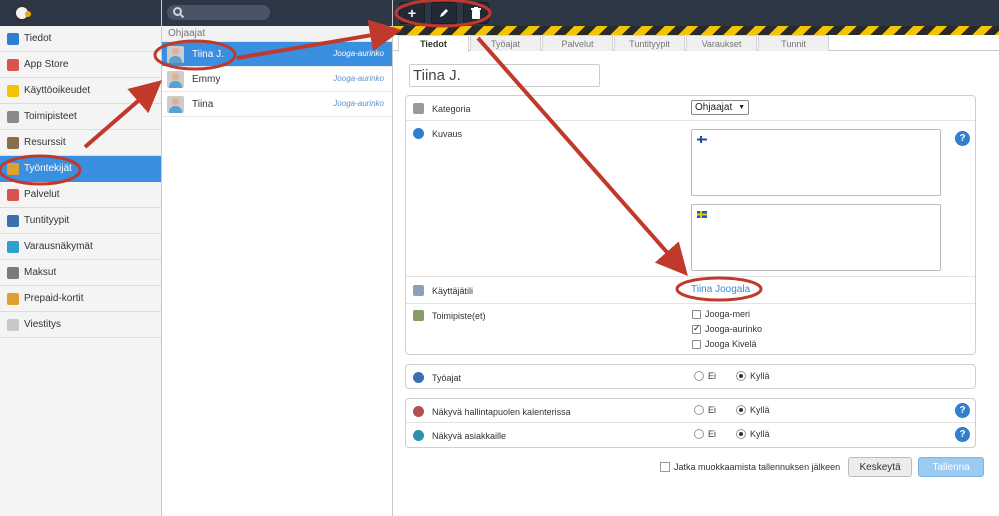 The image size is (999, 516). I want to click on sidebar-item-1: App Store, so click(80, 65).